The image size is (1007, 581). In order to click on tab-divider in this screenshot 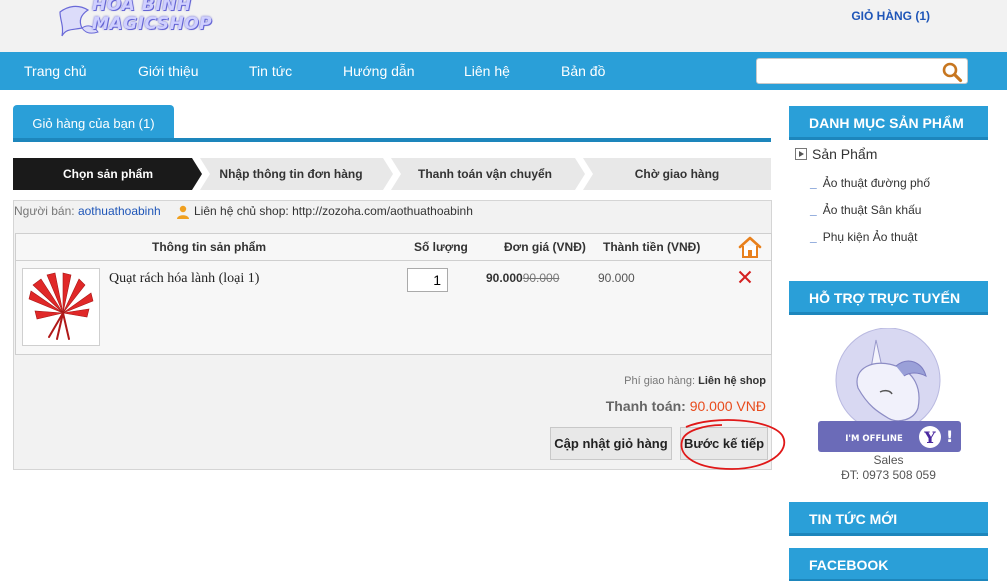, I will do `click(392, 140)`.